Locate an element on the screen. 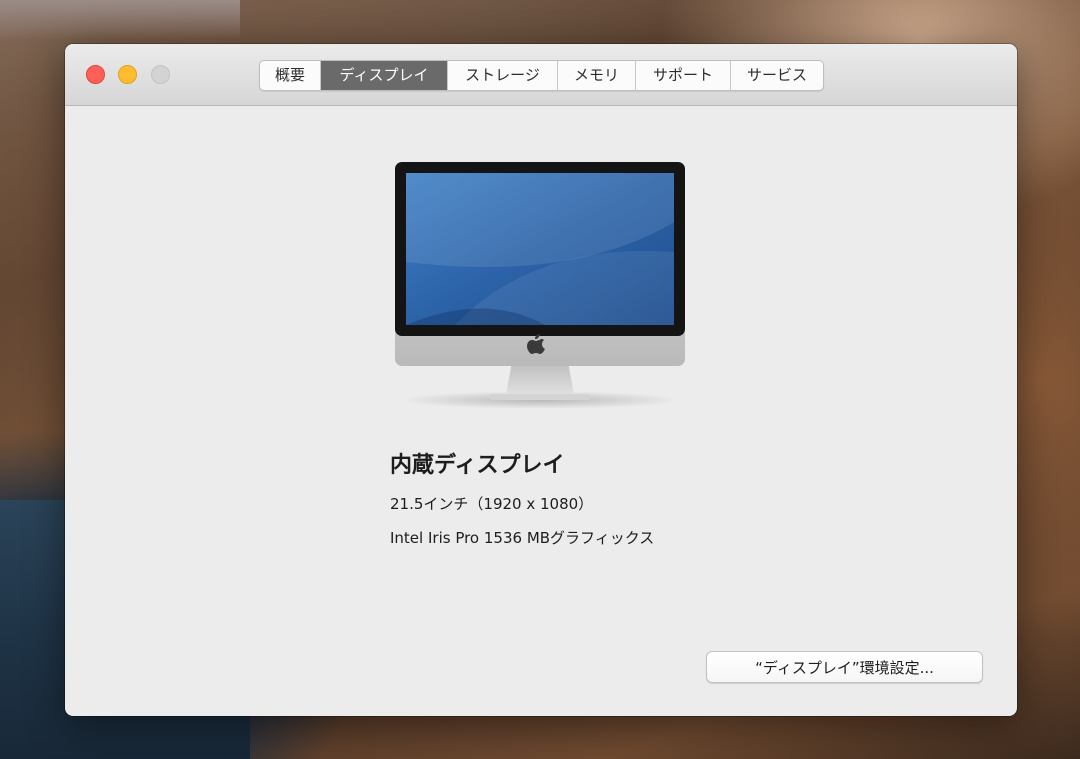 Image resolution: width=1080 pixels, height=759 pixels. display-size: 21.5インチ（1920 x 1080） is located at coordinates (492, 504).